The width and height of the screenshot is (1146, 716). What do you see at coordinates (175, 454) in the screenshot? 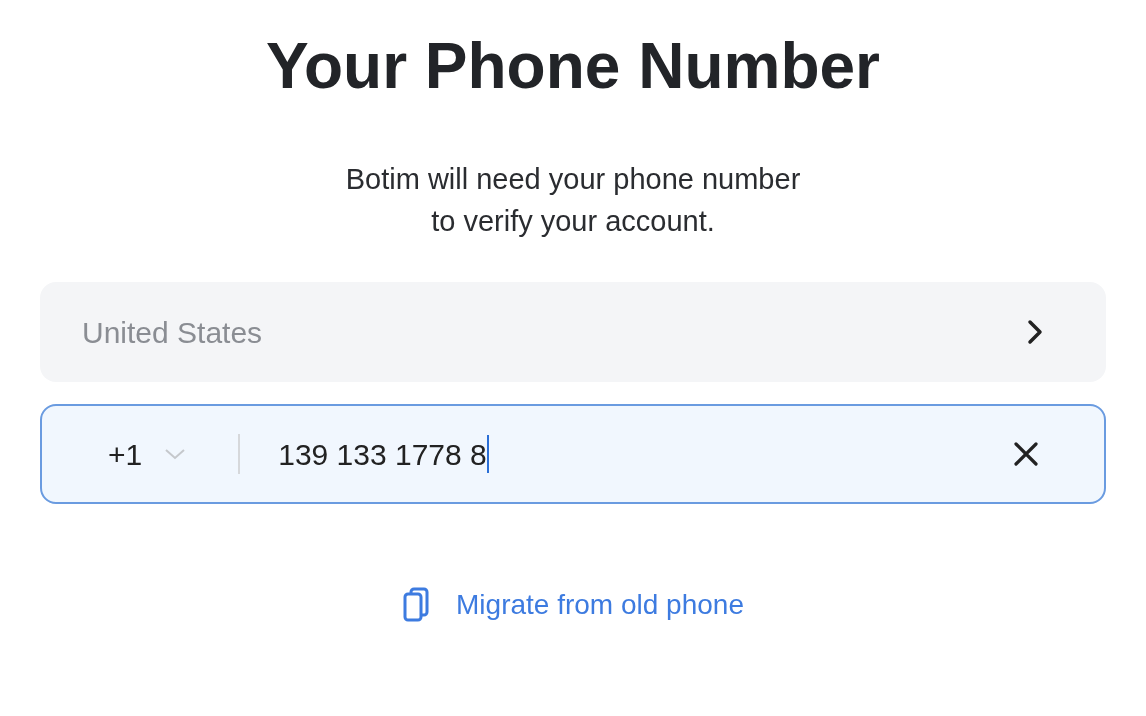
I see `chevron-down-icon` at bounding box center [175, 454].